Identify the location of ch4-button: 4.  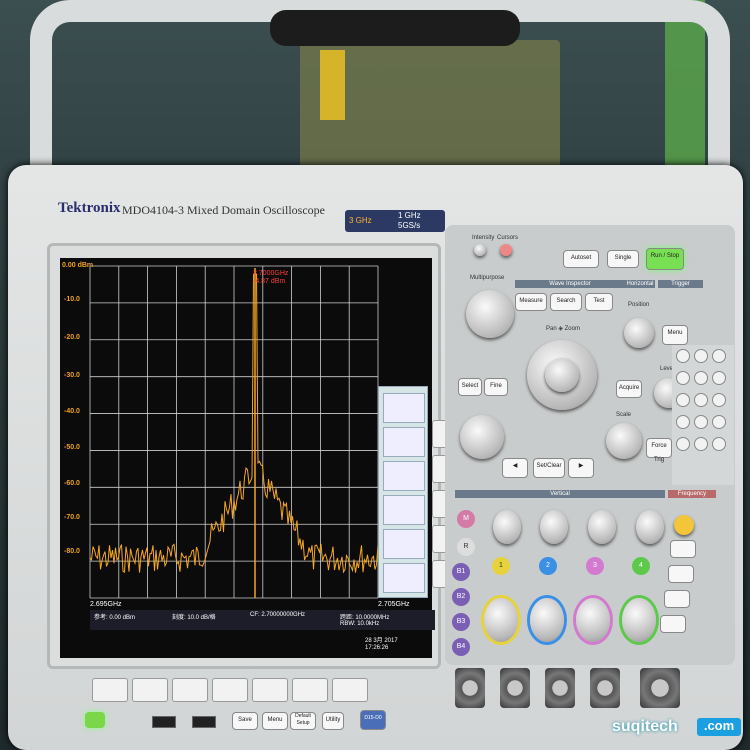
(641, 566).